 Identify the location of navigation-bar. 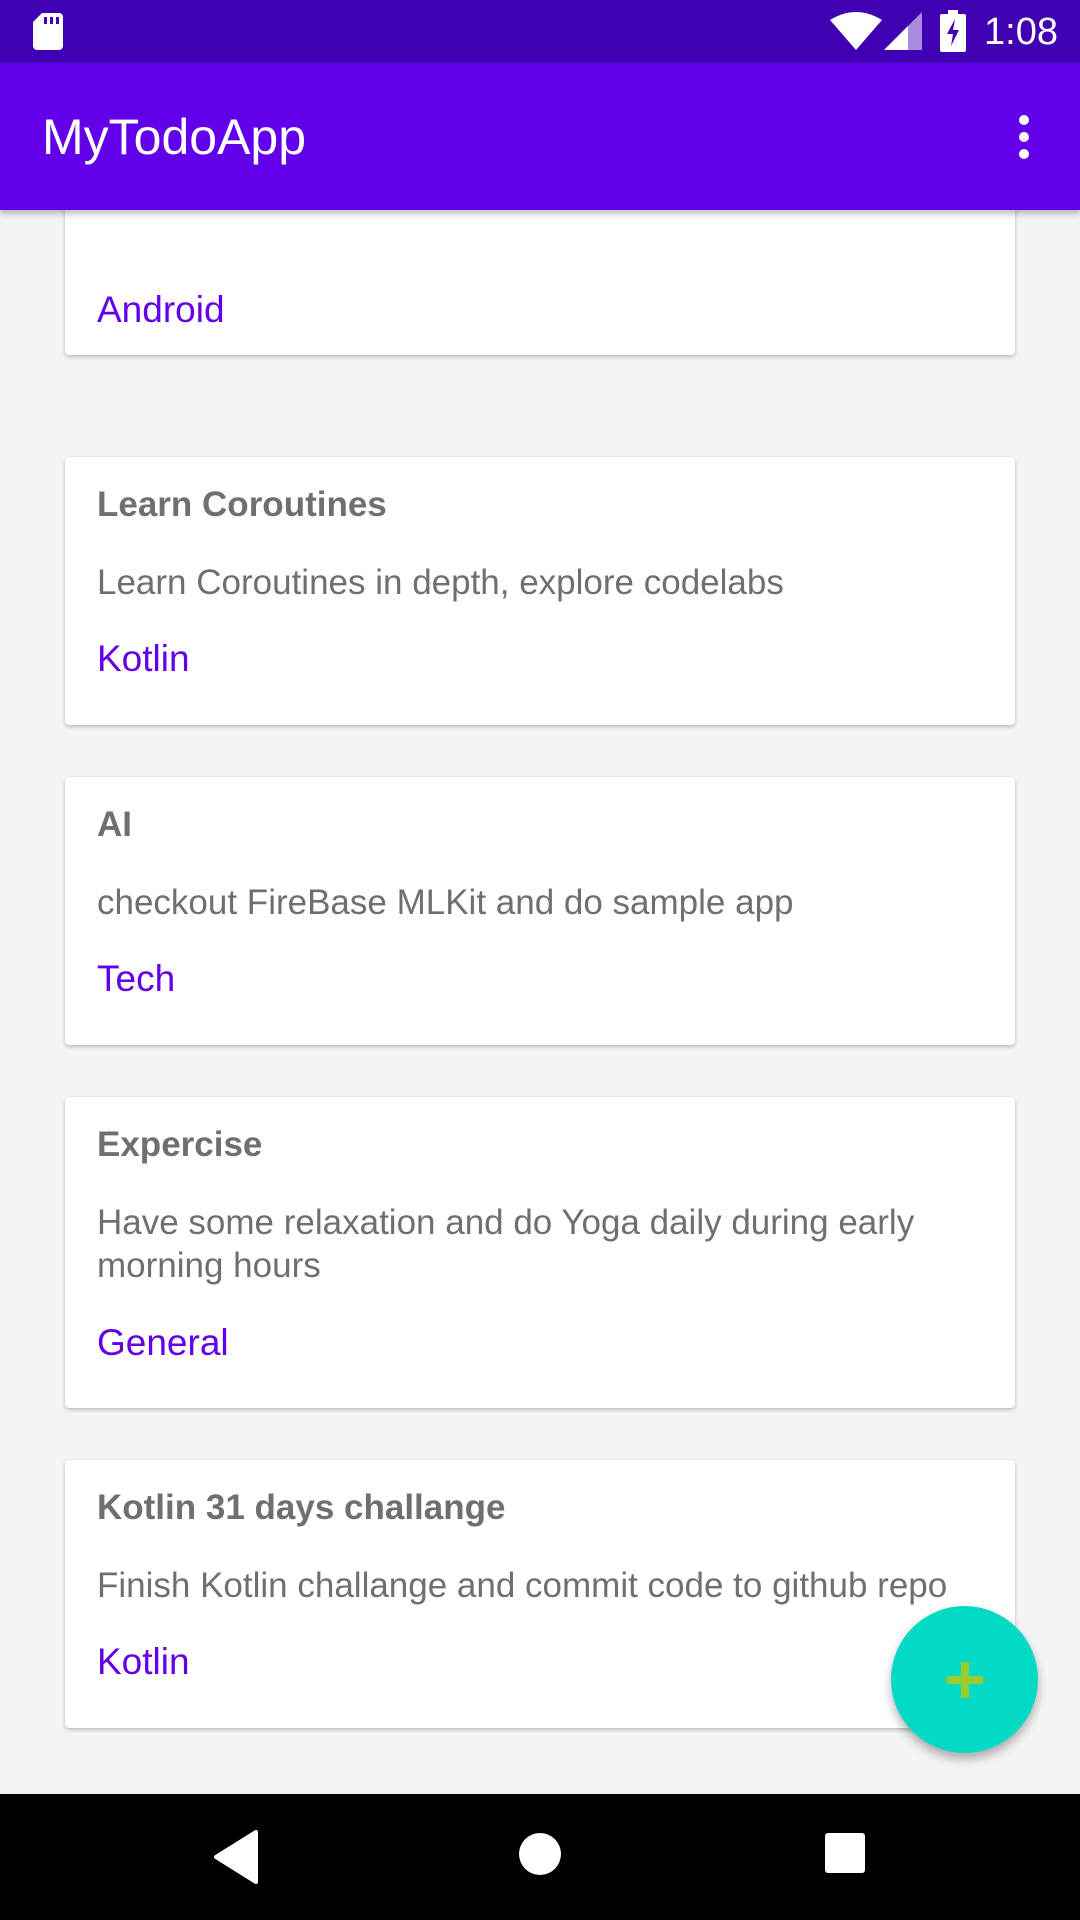
(540, 1857).